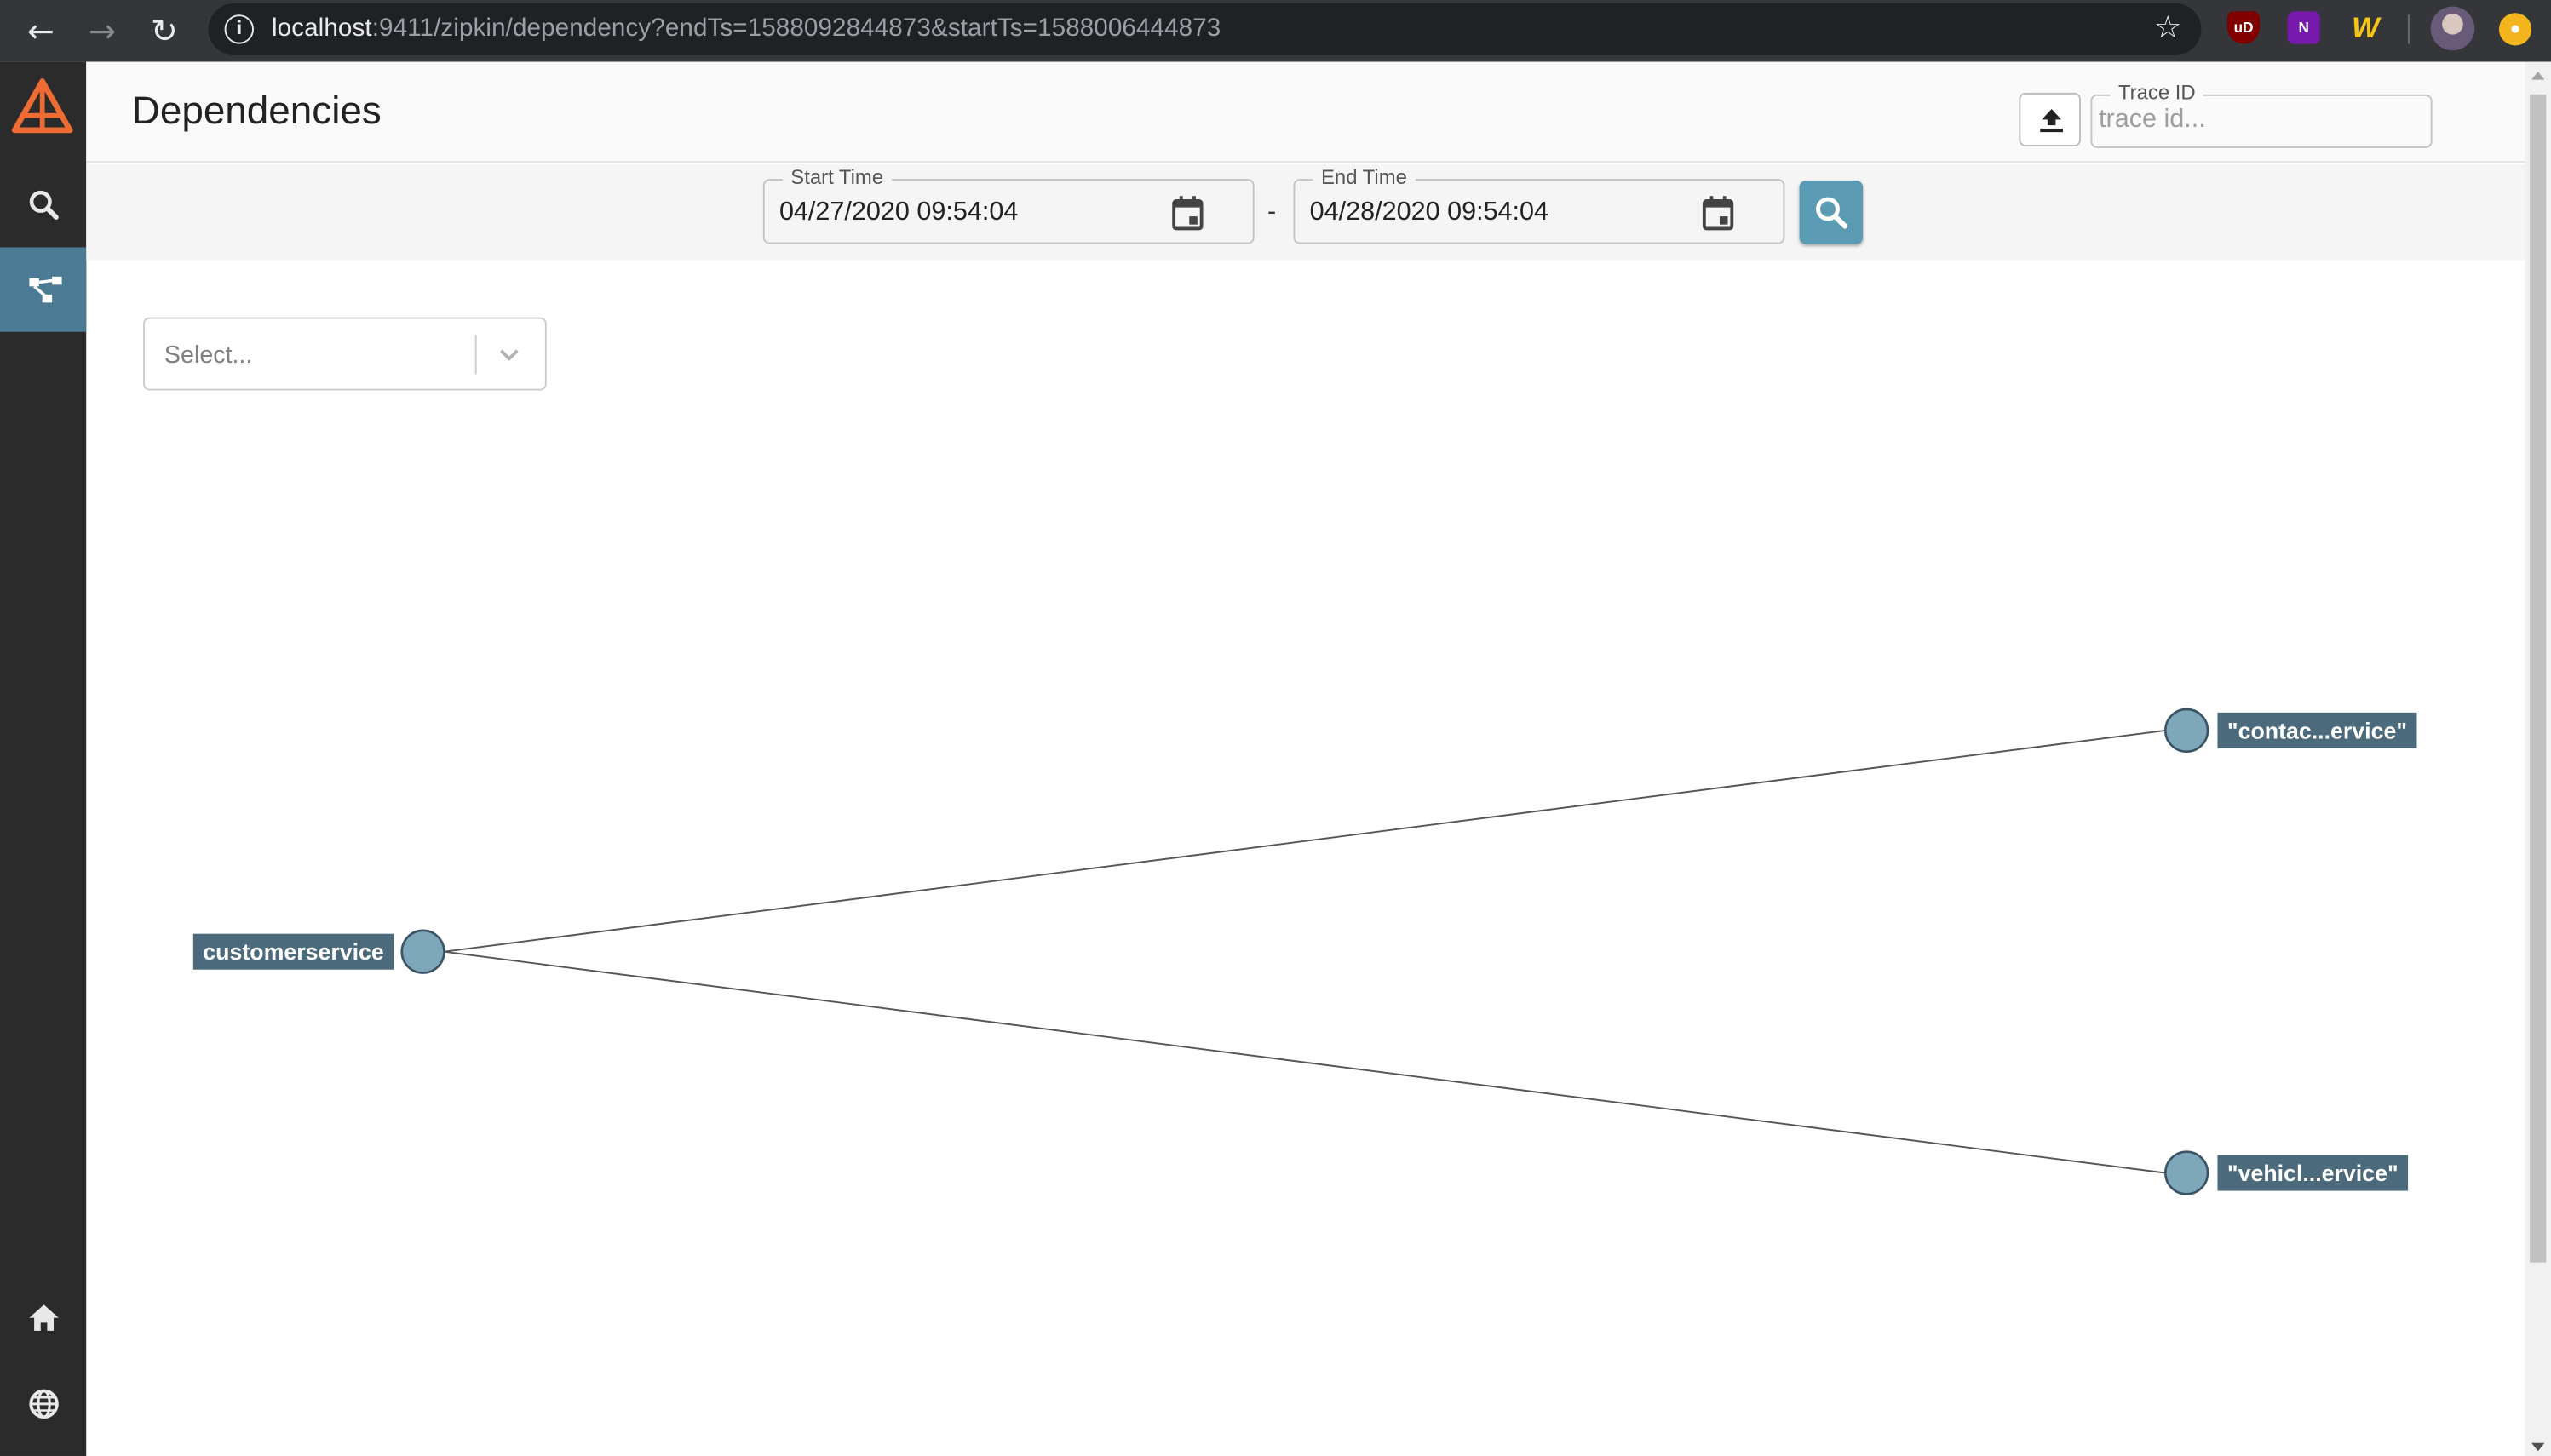  What do you see at coordinates (898, 213) in the screenshot?
I see `start-time-input: 04/27/2020 09:54:04` at bounding box center [898, 213].